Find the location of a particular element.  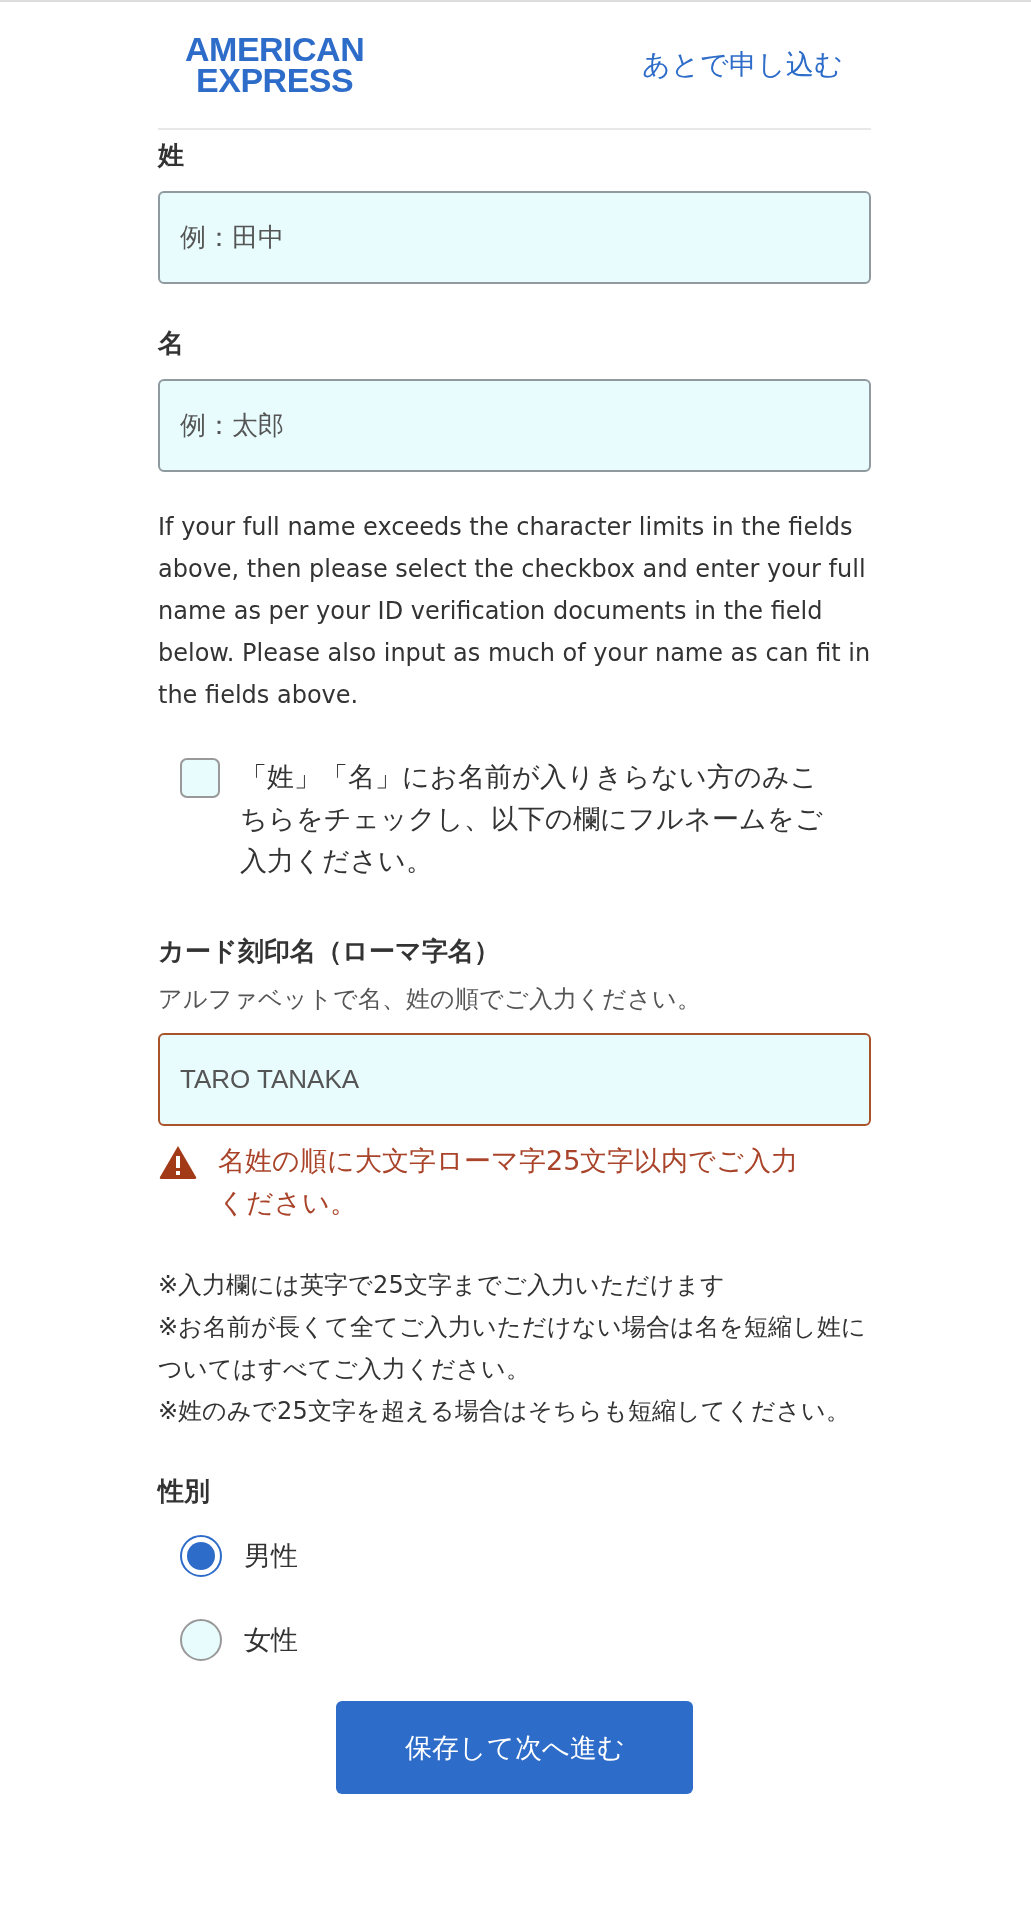

input-field: 例：太郎 is located at coordinates (514, 425).